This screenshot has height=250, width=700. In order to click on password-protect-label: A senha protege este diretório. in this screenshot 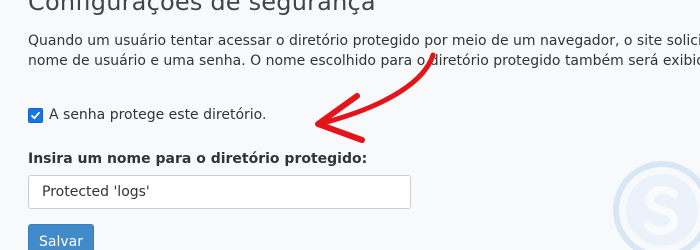, I will do `click(158, 115)`.